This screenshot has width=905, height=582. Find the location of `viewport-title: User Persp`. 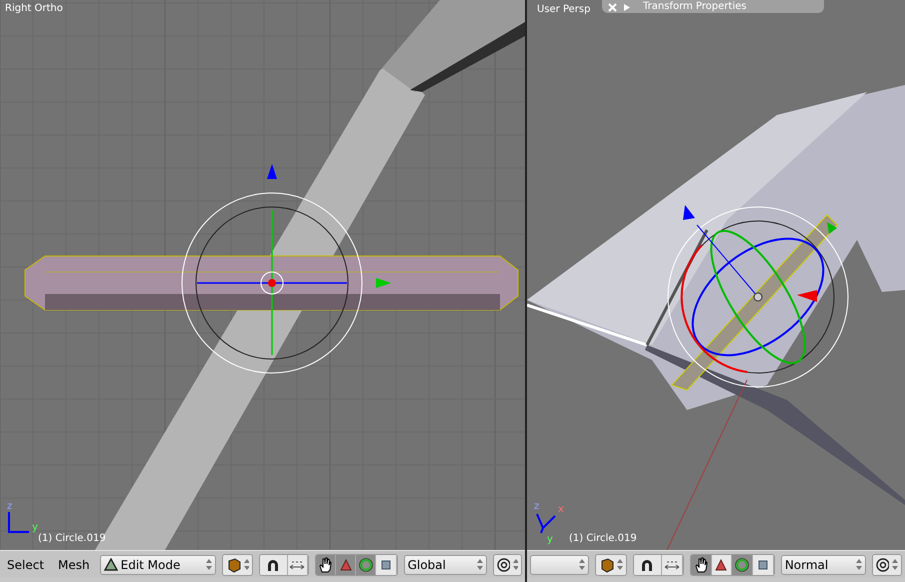

viewport-title: User Persp is located at coordinates (563, 9).